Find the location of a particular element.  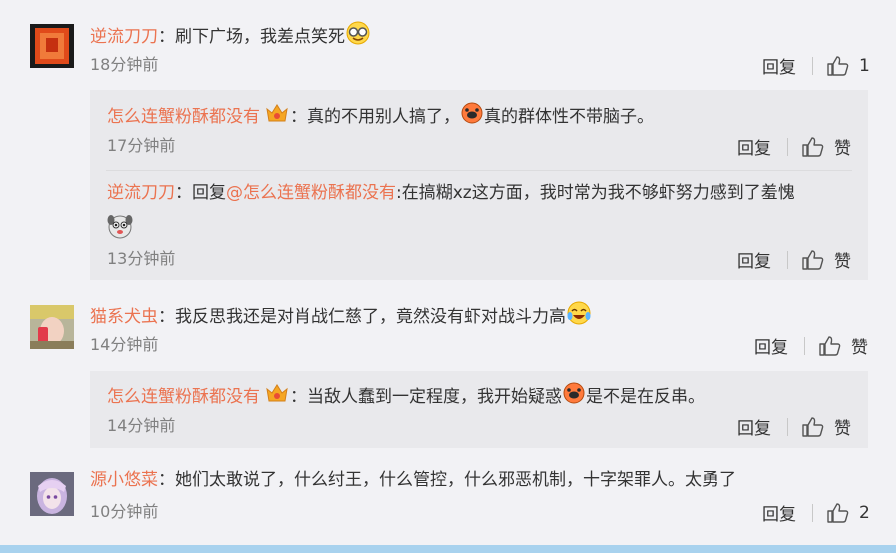

like-count: 1 is located at coordinates (864, 66).